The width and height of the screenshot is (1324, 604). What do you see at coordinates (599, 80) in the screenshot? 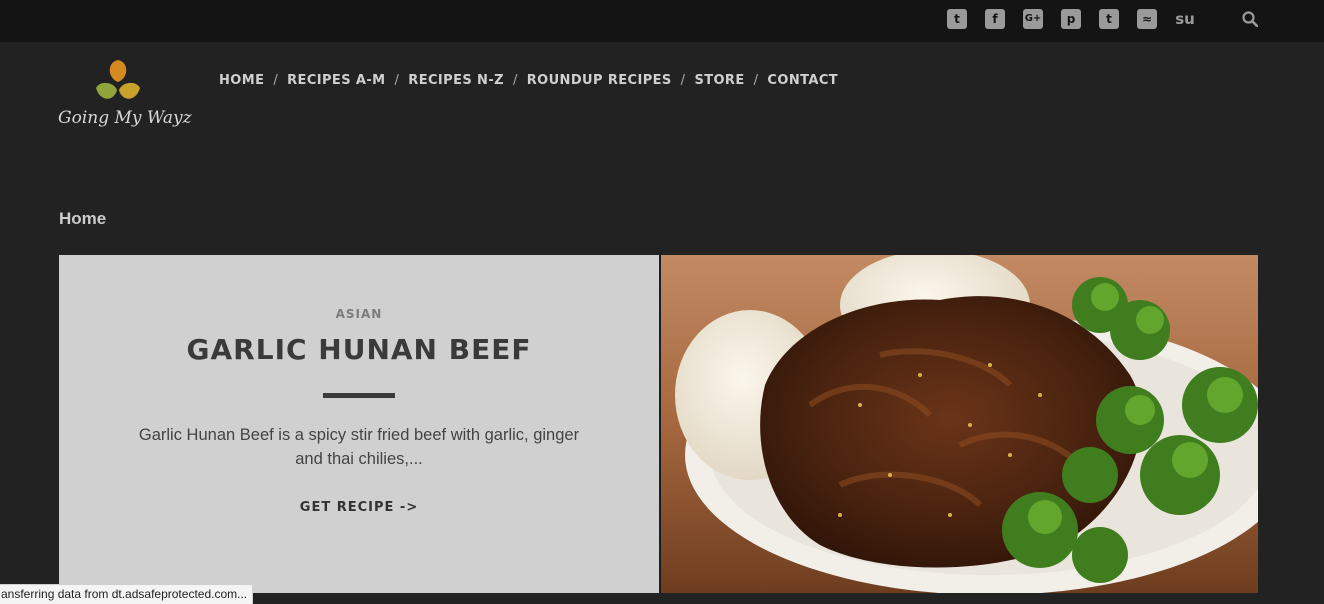
I see `nav-item-roundup-recipes: ROUNDUP RECIPES` at bounding box center [599, 80].